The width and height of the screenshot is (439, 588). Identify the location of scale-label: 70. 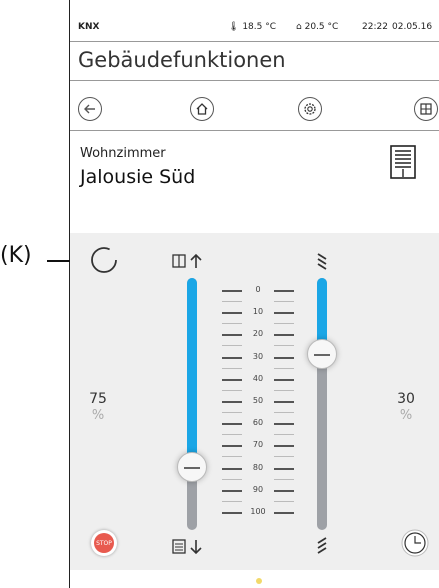
(258, 444).